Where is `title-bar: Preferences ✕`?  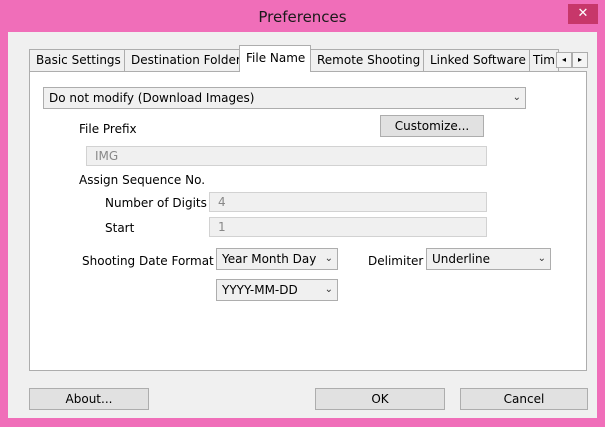
title-bar: Preferences ✕ is located at coordinates (302, 16).